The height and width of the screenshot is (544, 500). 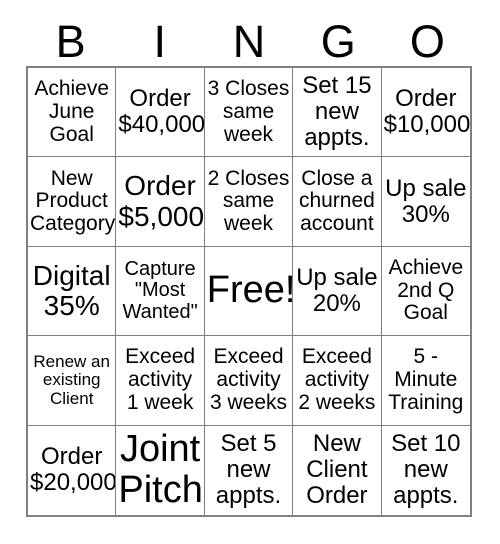 I want to click on bingo-cell-label: Digital 35%, so click(x=71, y=290).